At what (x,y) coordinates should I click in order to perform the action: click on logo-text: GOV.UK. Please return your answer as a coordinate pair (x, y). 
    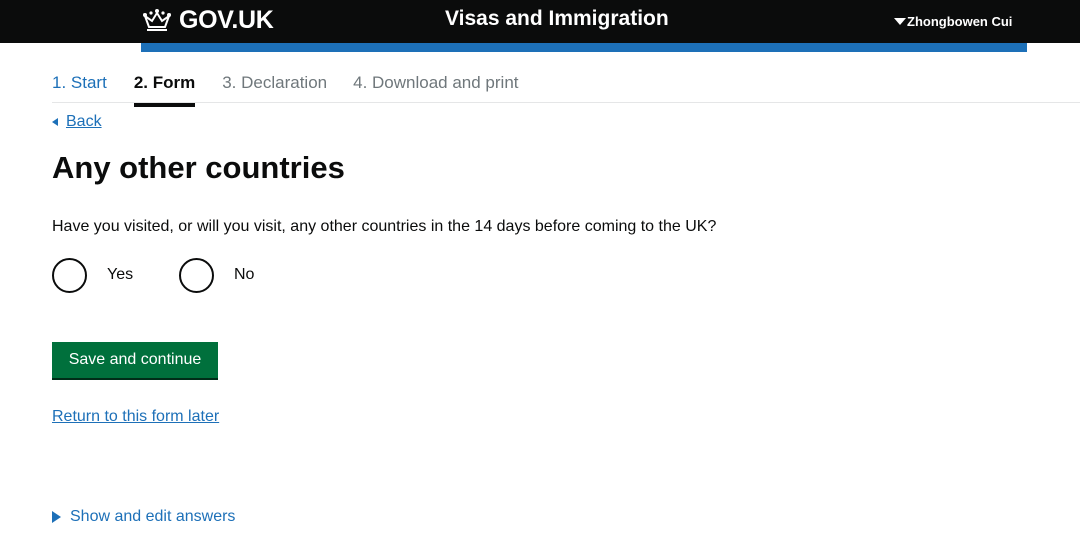
    Looking at the image, I should click on (226, 19).